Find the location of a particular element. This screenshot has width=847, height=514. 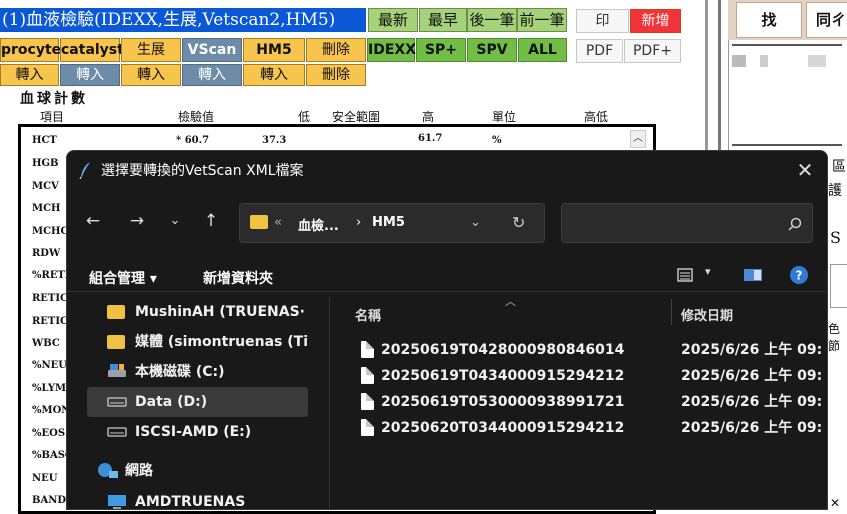

prev-record-button: 前一筆 is located at coordinates (542, 20).